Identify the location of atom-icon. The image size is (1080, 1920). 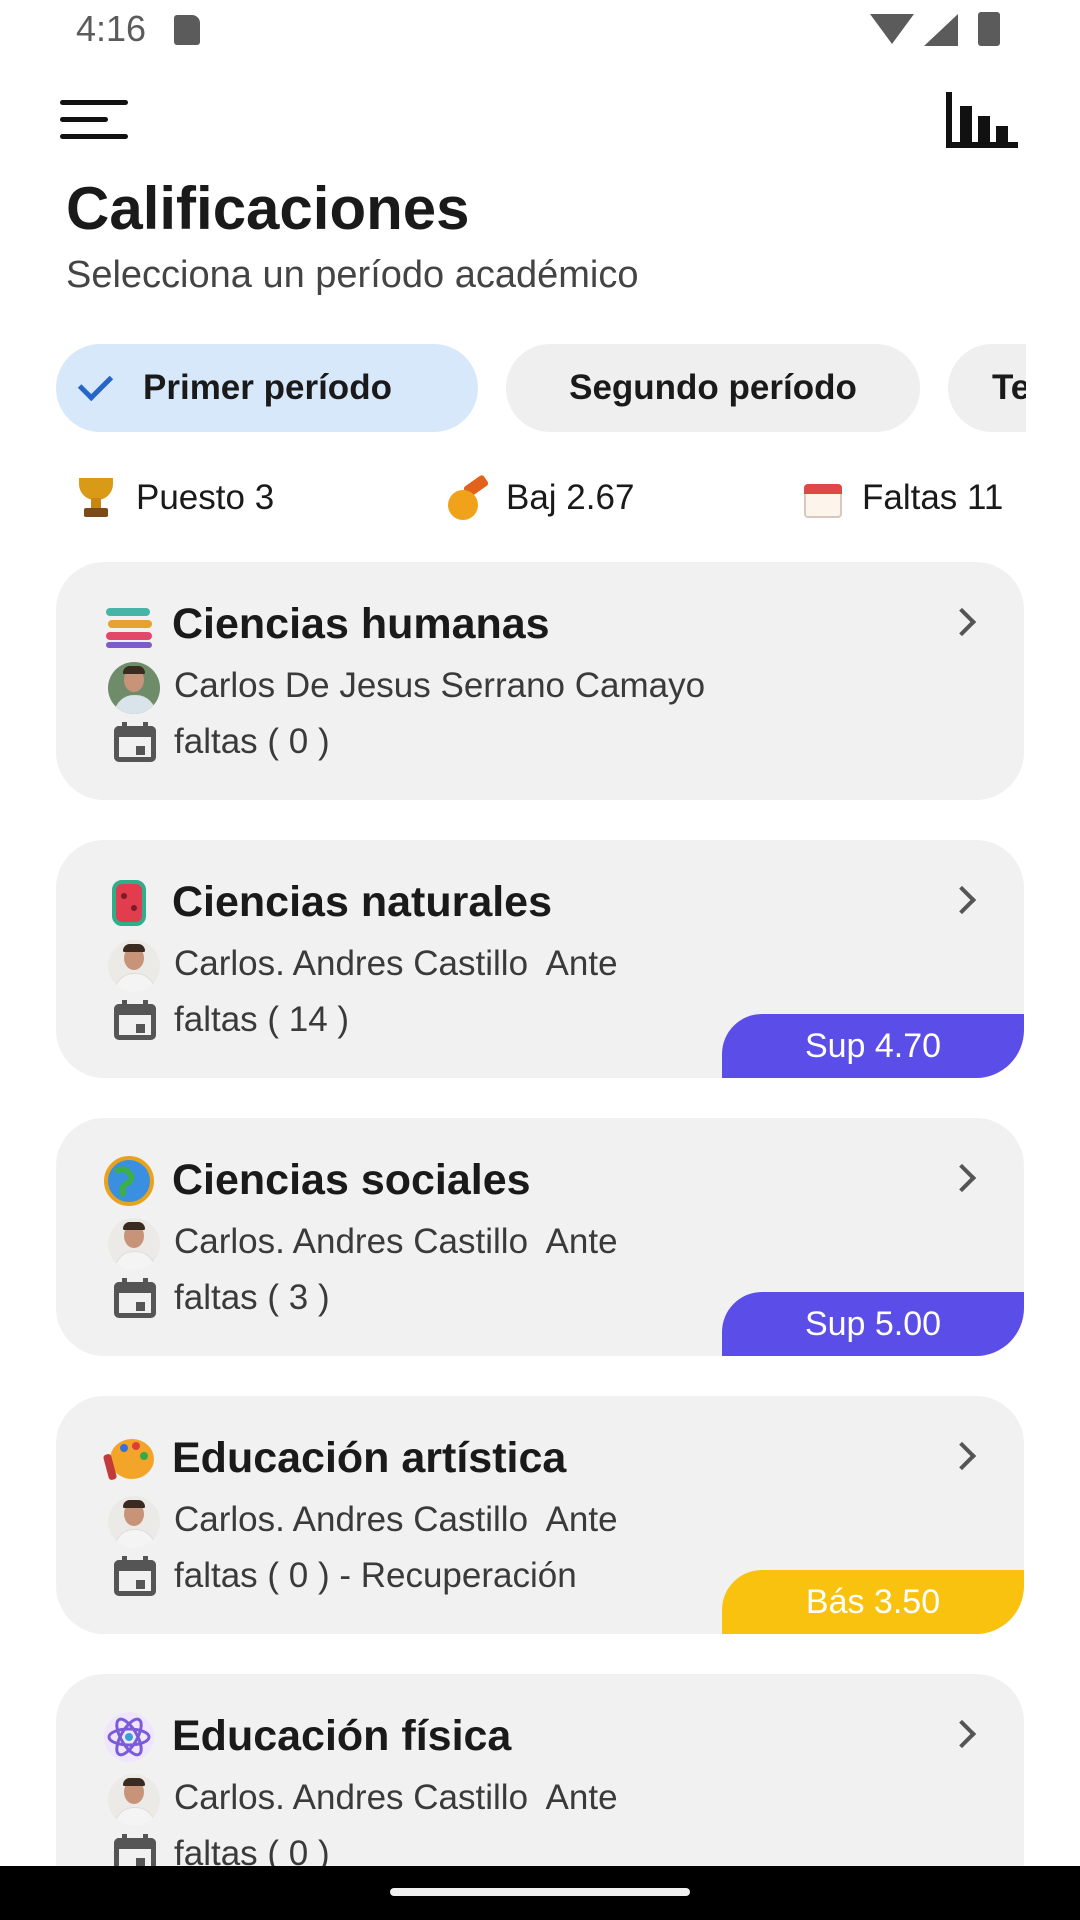
(129, 1737).